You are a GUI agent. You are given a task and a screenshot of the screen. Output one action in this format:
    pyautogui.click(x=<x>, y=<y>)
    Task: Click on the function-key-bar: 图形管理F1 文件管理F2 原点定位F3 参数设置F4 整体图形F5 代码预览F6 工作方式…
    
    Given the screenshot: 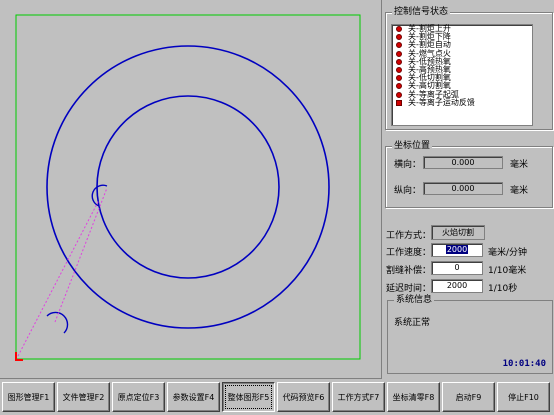 What is the action you would take?
    pyautogui.click(x=277, y=397)
    